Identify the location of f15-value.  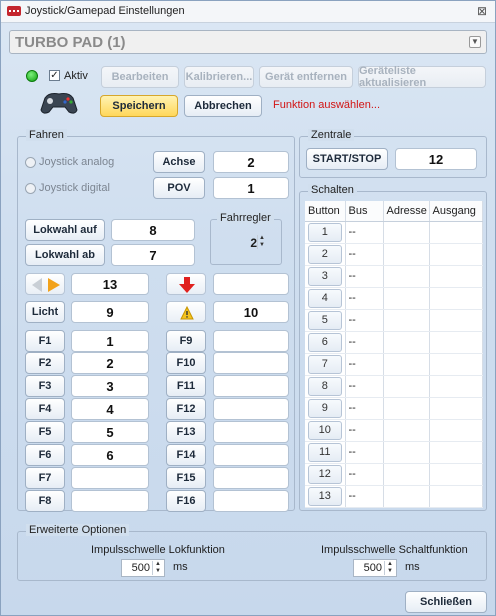
(251, 478).